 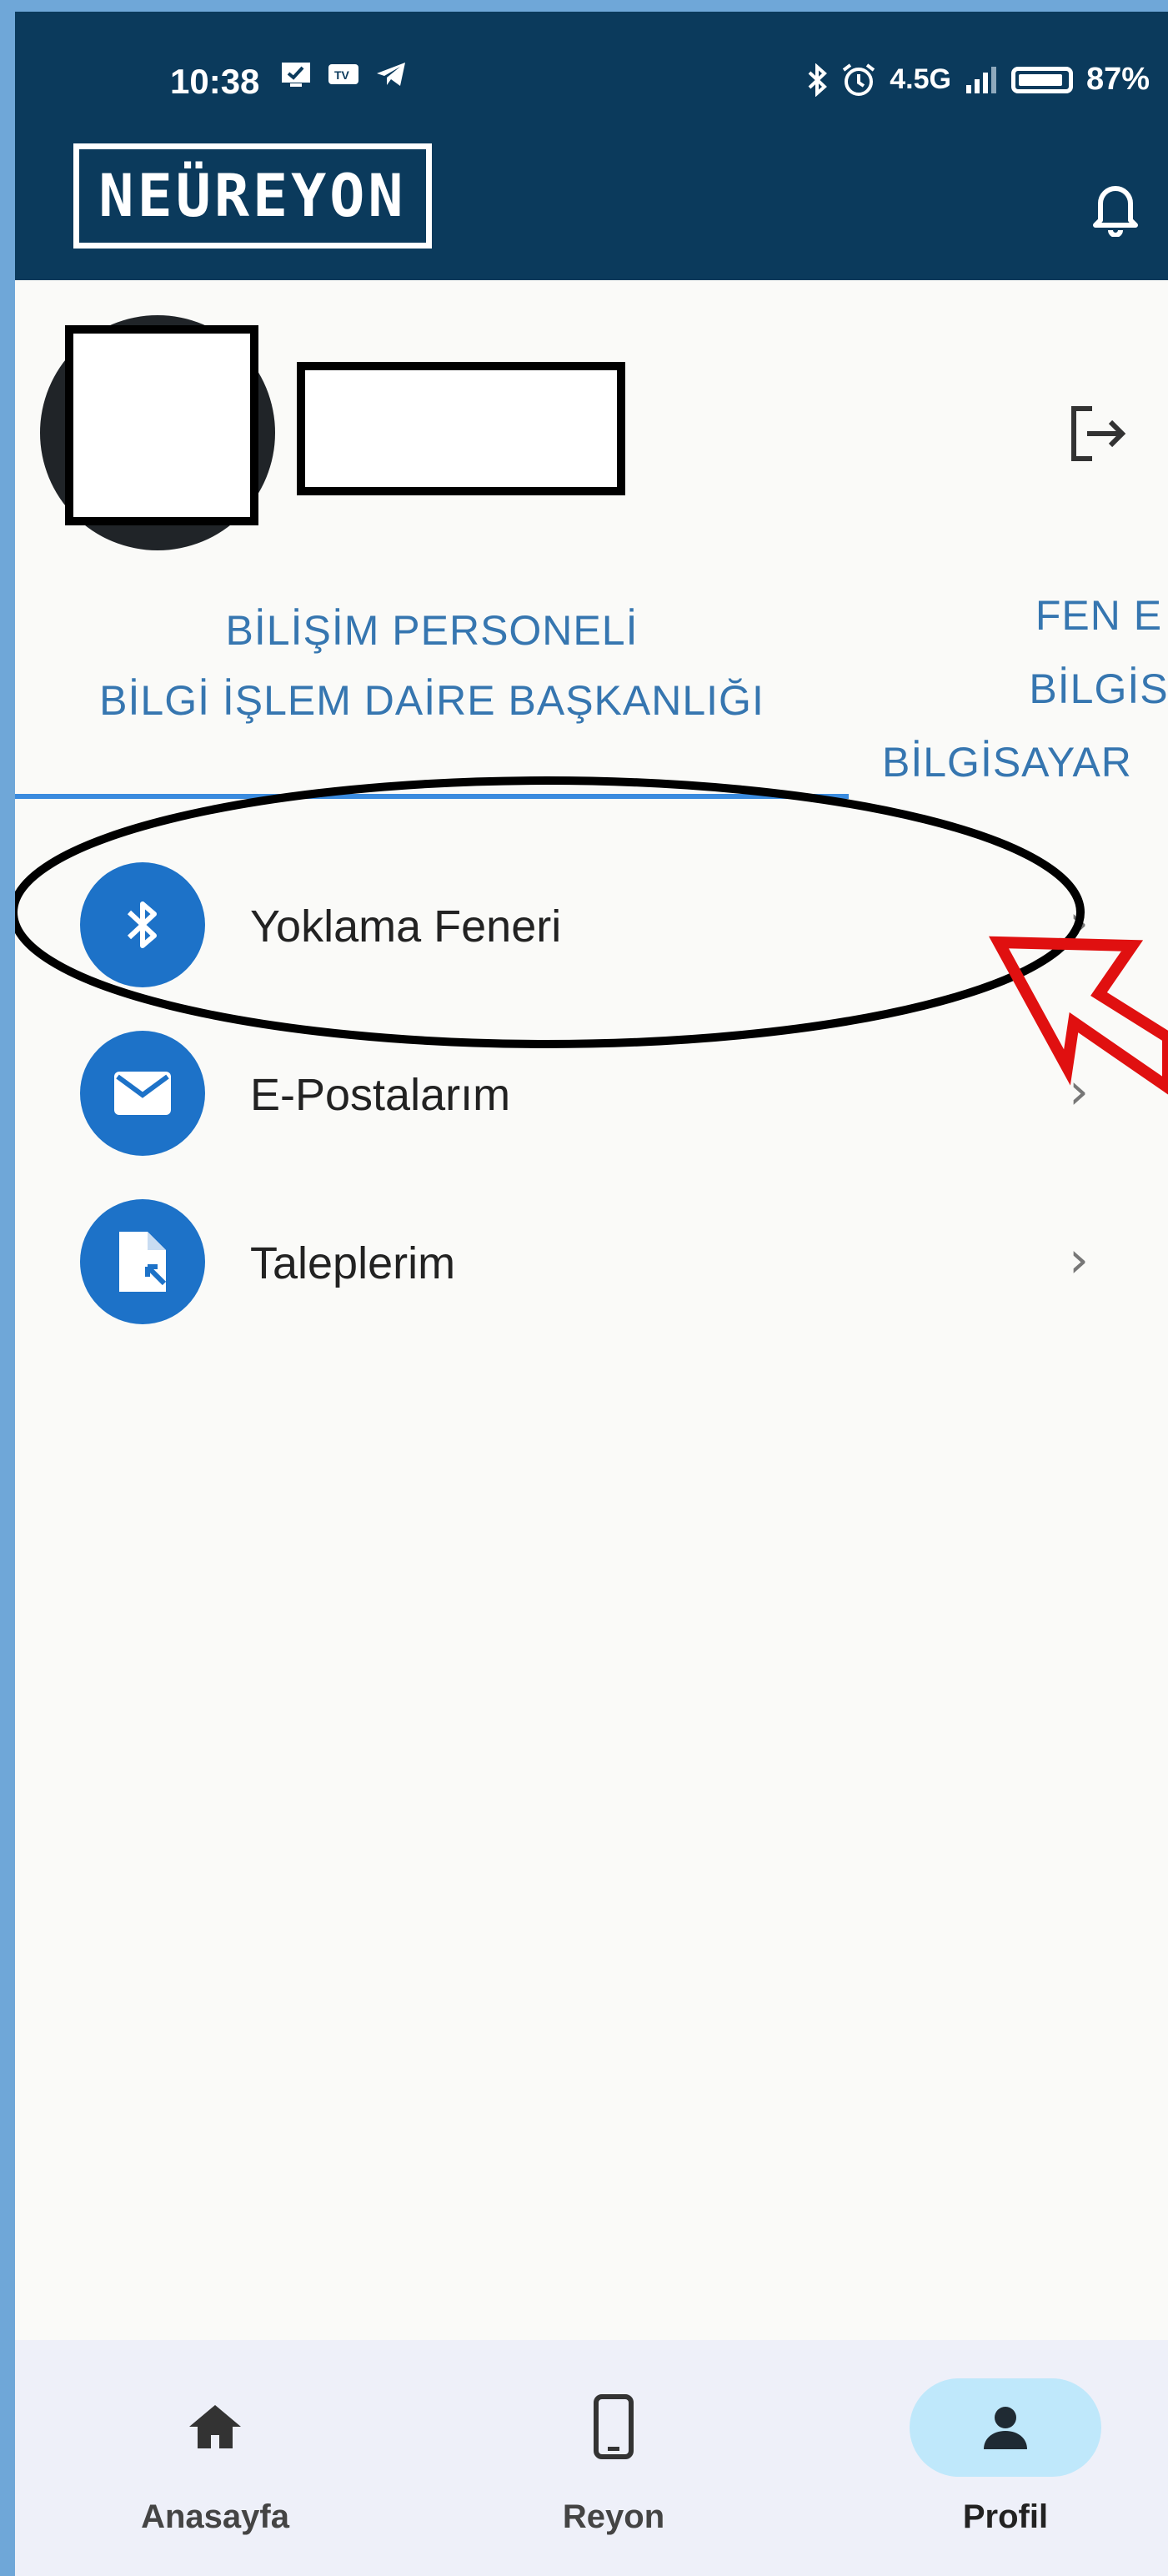 I want to click on nav-item-anasayfa: Anasayfa, so click(x=215, y=2458).